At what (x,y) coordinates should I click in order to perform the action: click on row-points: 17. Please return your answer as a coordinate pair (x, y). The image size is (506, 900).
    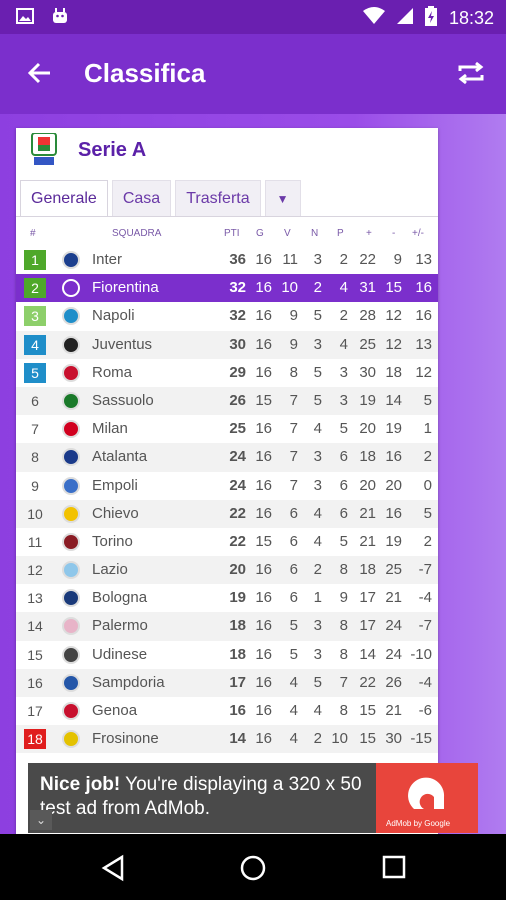
    Looking at the image, I should click on (237, 682).